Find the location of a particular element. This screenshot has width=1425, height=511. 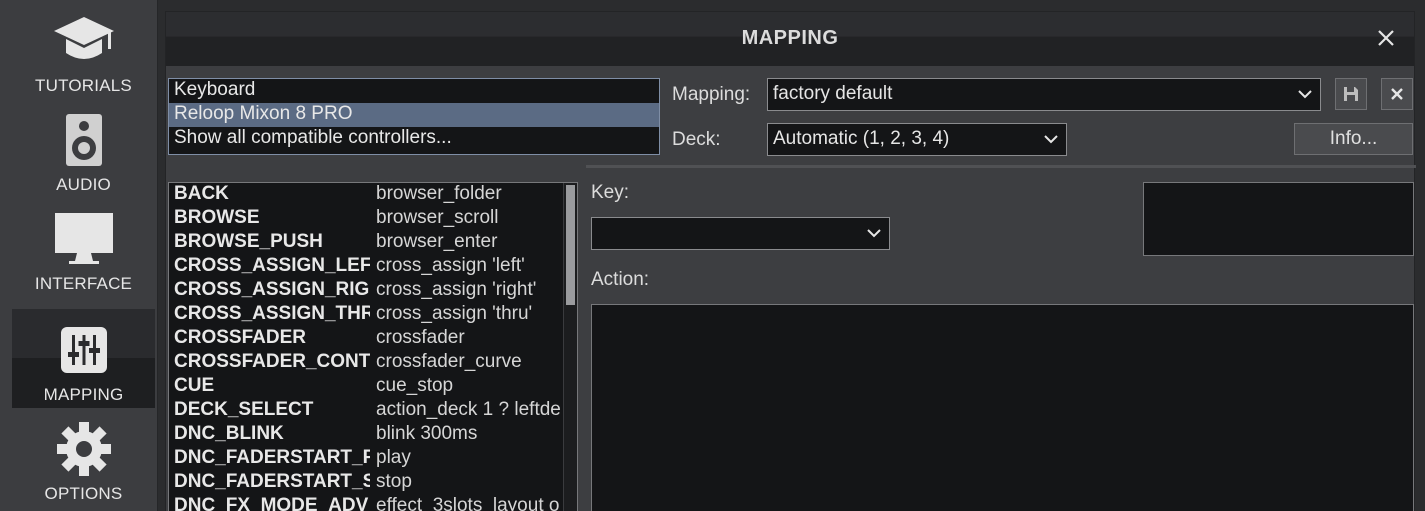

key-list-scrollbar is located at coordinates (570, 347).